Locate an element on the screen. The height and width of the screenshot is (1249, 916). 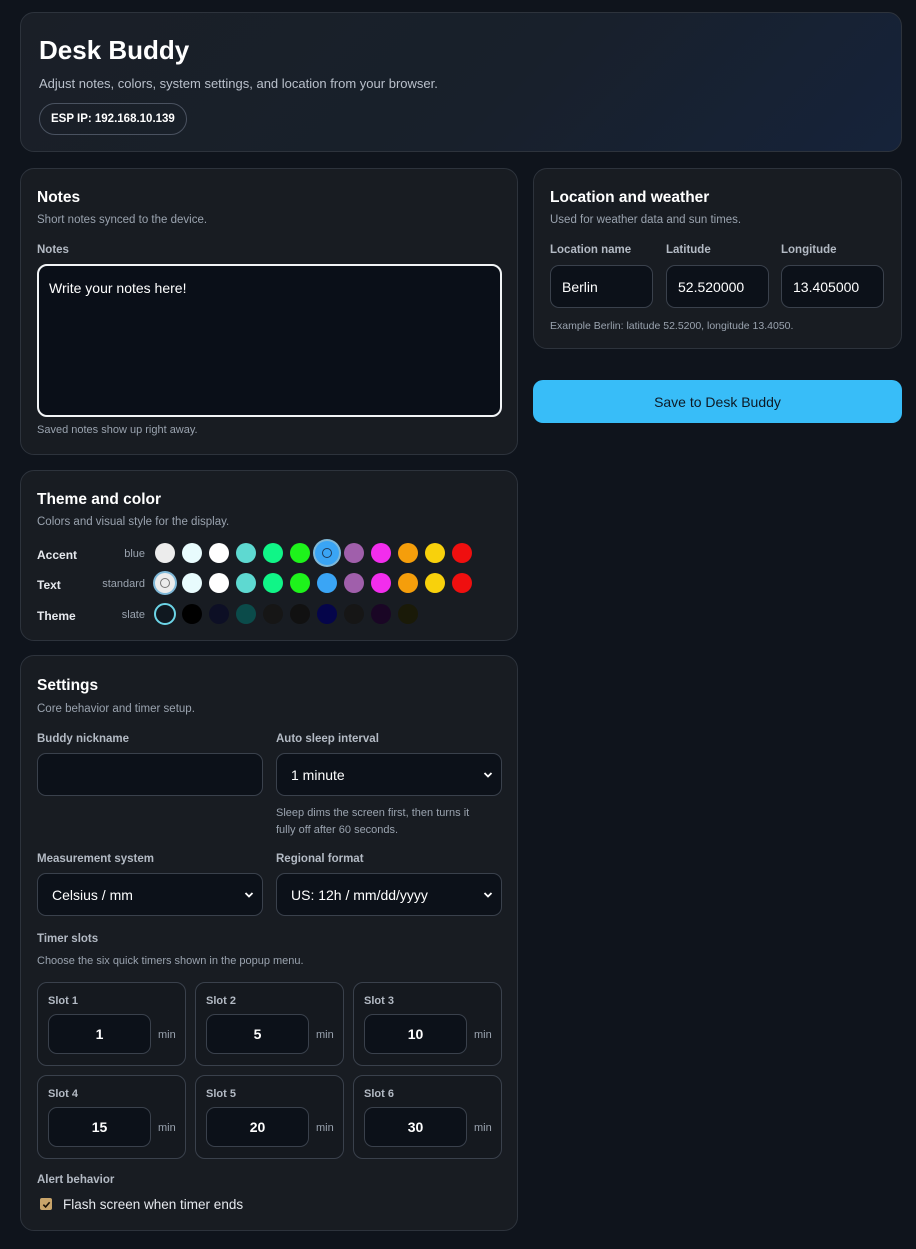
sleep-hint-line-2: fully off after 60 seconds. is located at coordinates (337, 830).